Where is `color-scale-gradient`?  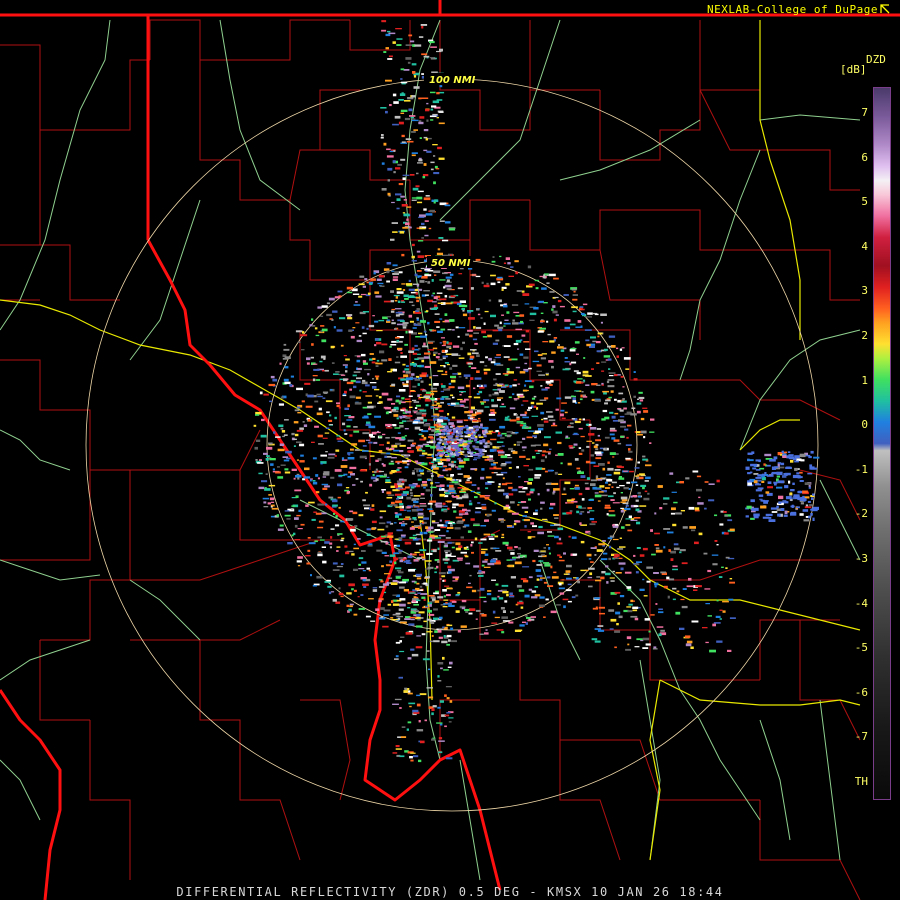
color-scale-gradient is located at coordinates (882, 443).